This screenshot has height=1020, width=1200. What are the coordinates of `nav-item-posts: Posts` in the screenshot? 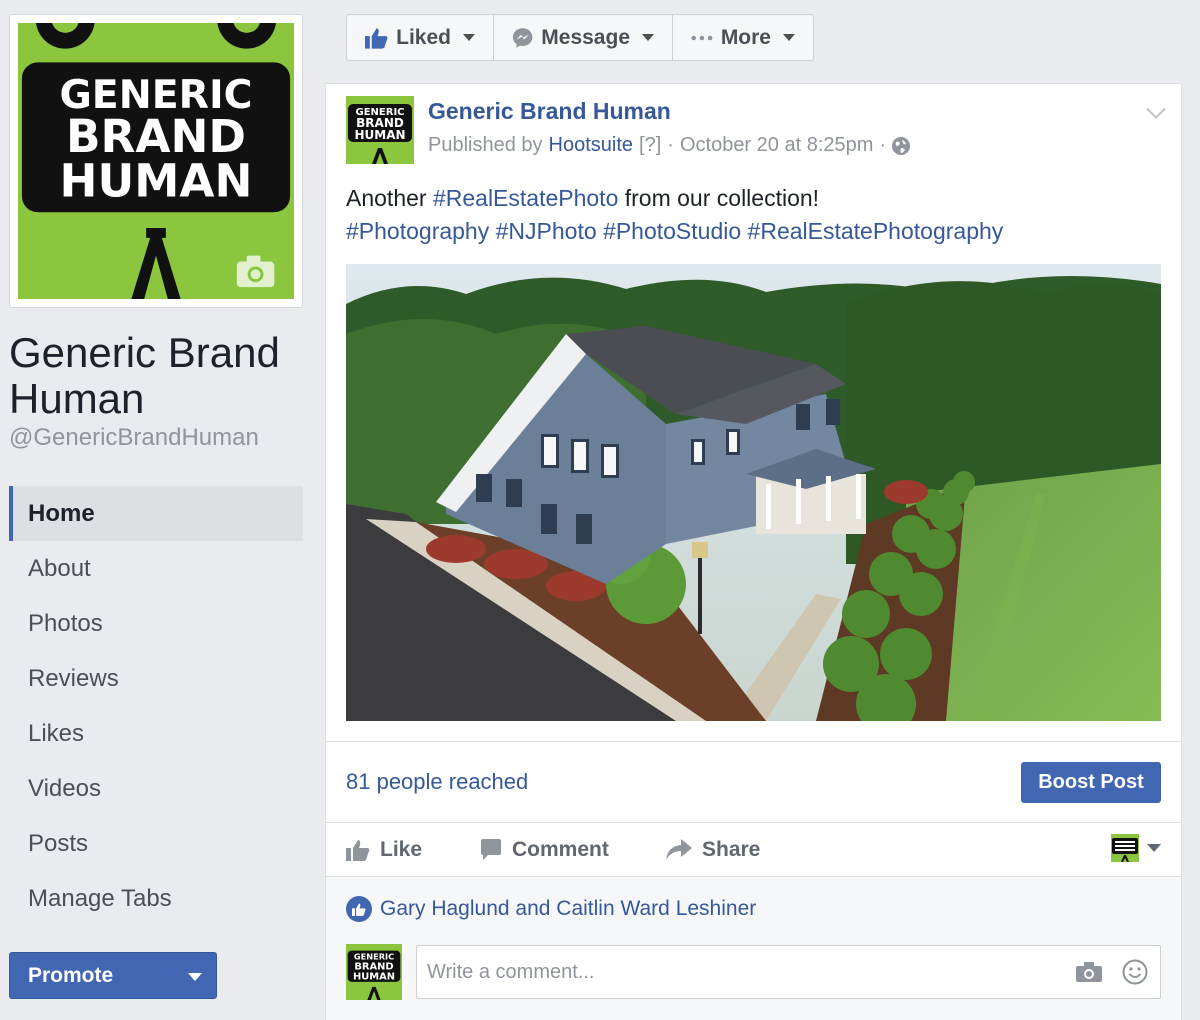 It's located at (156, 843).